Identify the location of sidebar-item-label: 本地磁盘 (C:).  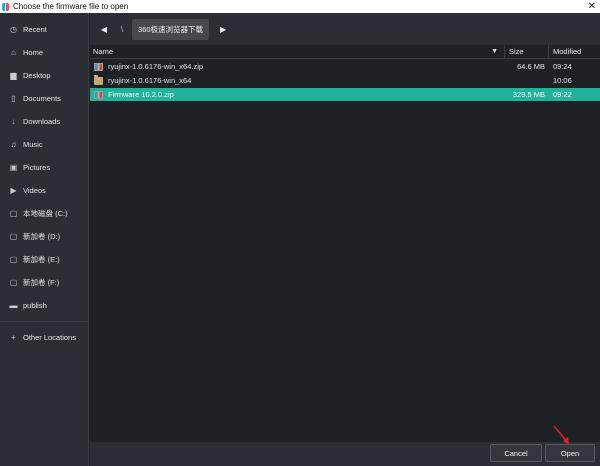
(45, 213).